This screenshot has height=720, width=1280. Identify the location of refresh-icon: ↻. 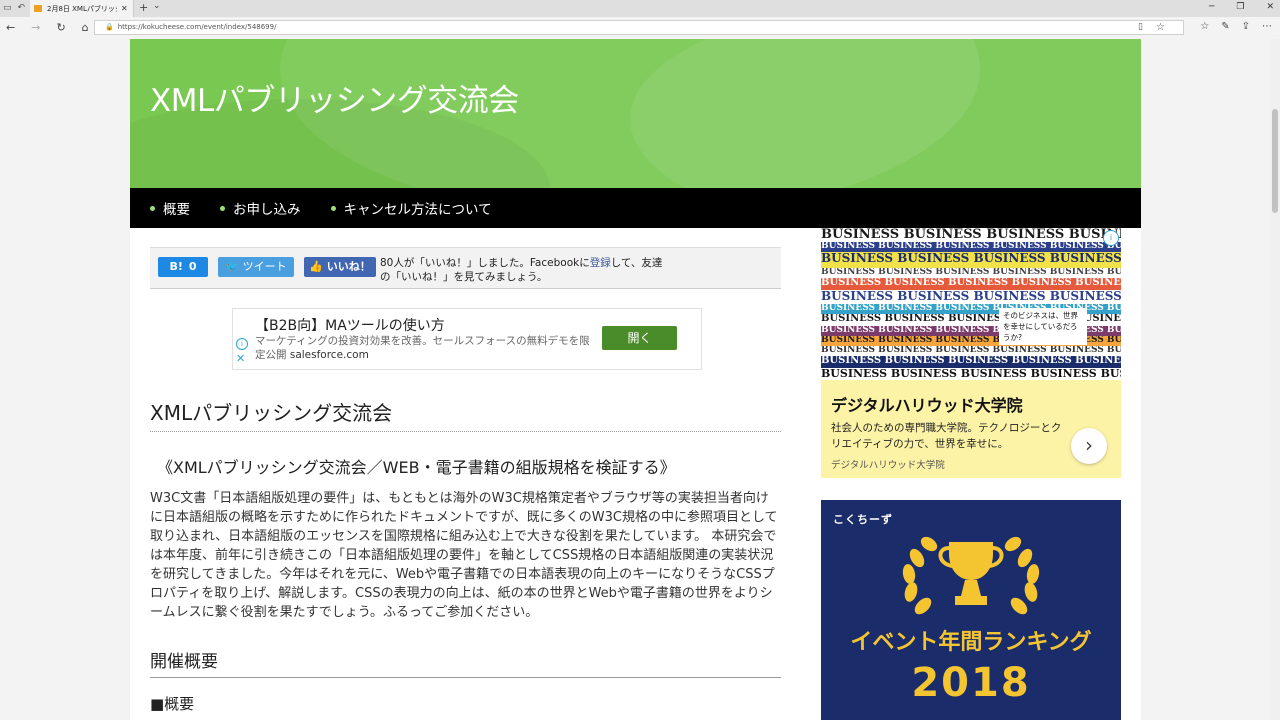
(60, 27).